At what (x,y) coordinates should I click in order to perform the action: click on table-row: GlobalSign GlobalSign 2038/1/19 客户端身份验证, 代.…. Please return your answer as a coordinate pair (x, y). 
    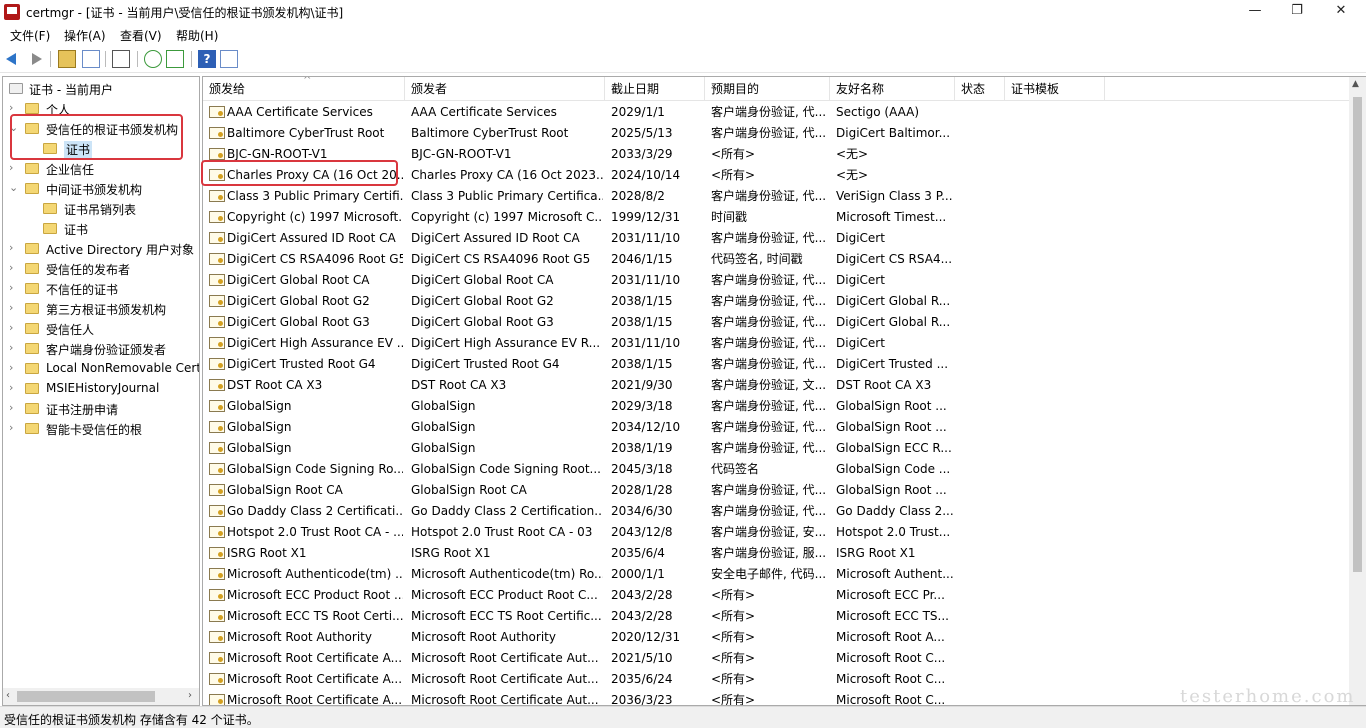
    Looking at the image, I should click on (776, 448).